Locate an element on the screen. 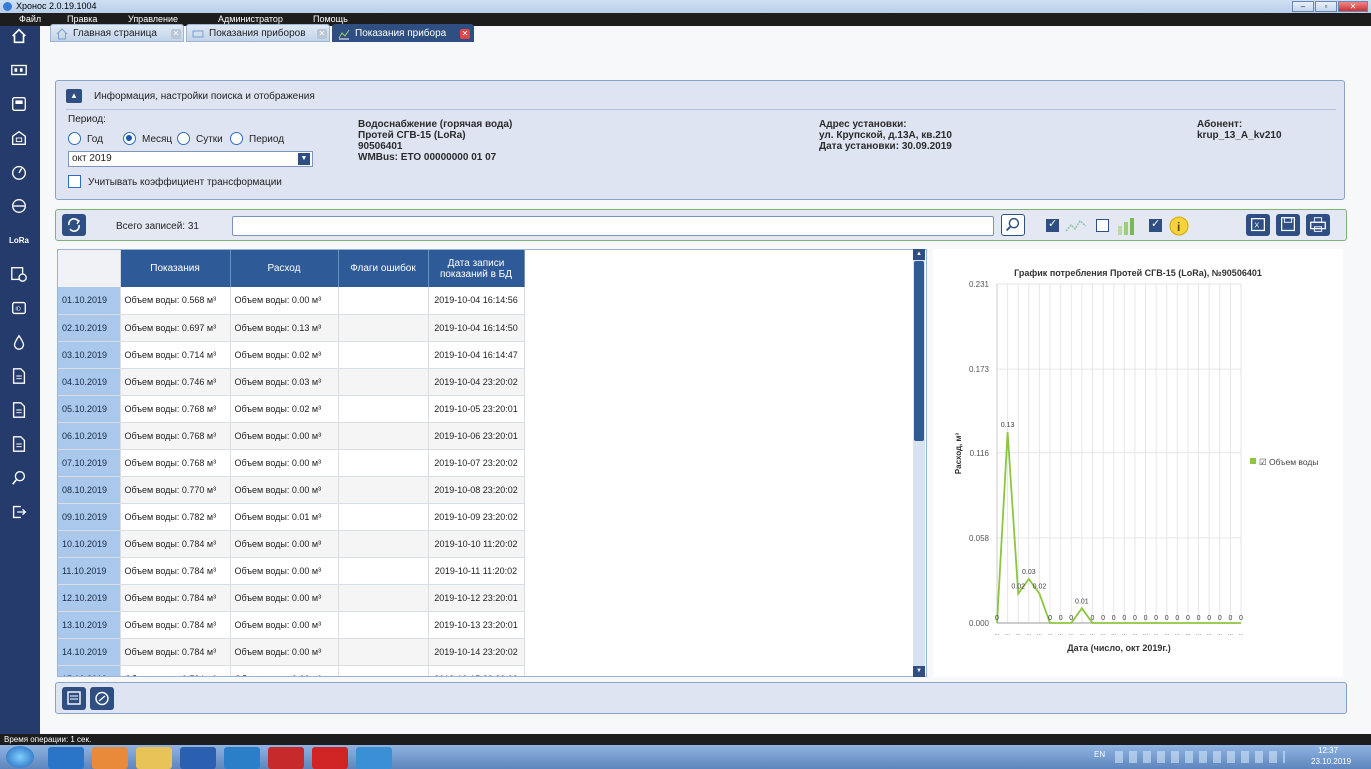 This screenshot has width=1371, height=769. chevron-down-icon: ▼ is located at coordinates (304, 159).